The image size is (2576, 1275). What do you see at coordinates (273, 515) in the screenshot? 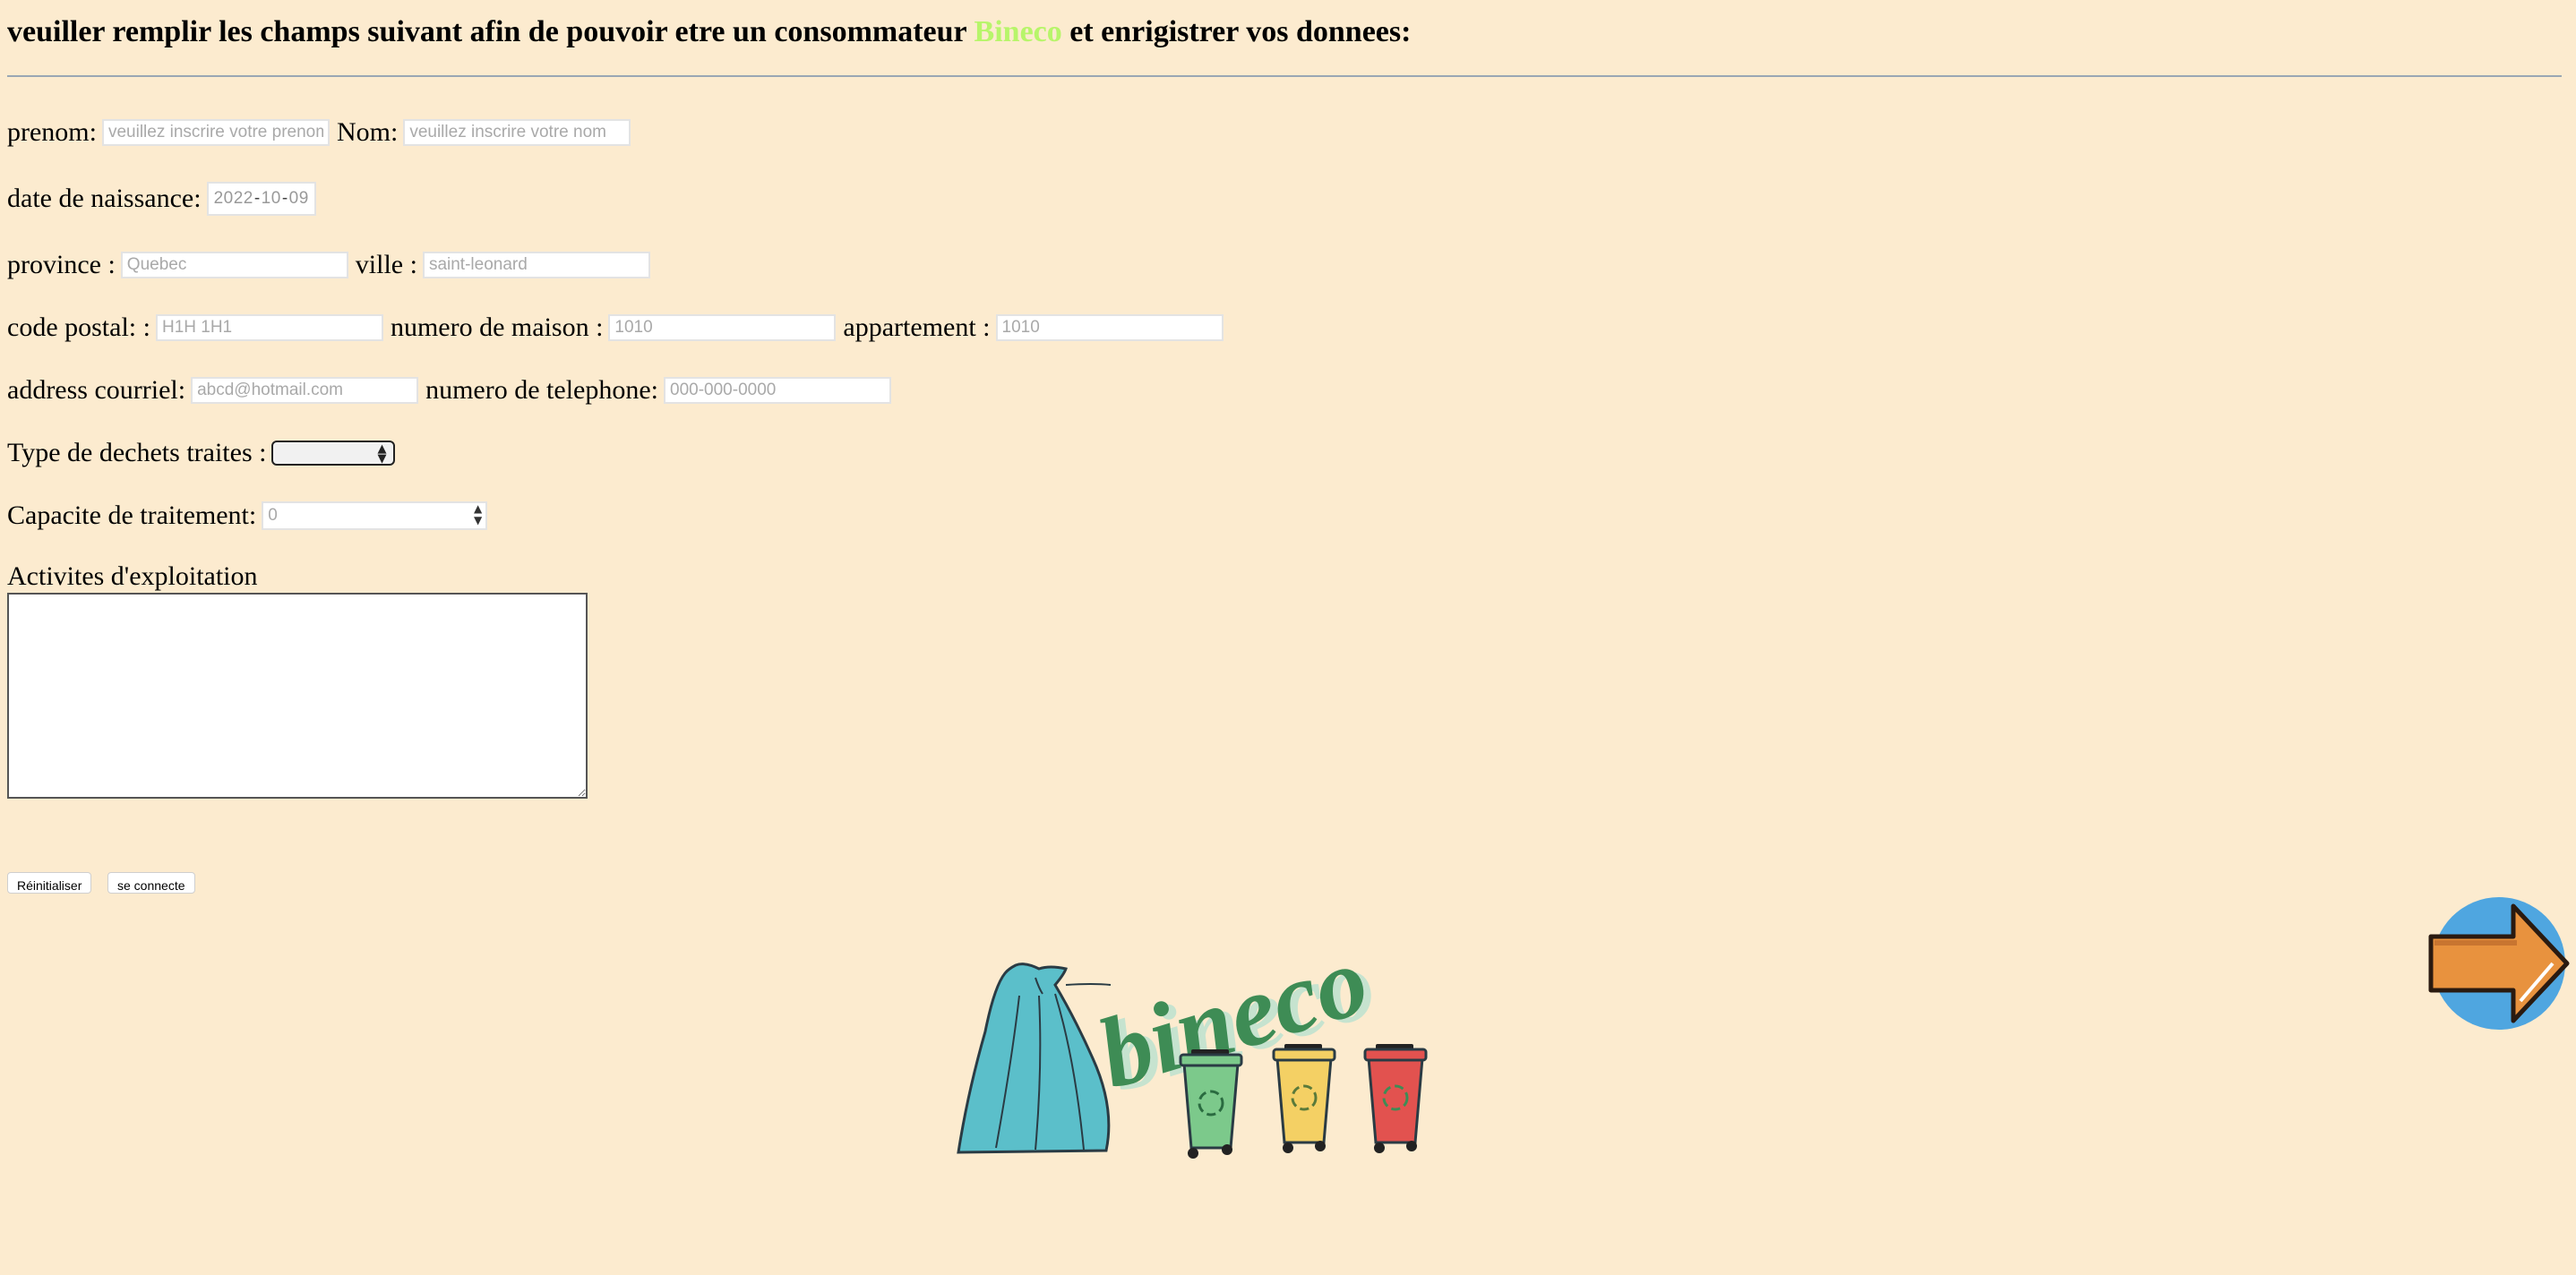
I see `capacity-placeholder: 0` at bounding box center [273, 515].